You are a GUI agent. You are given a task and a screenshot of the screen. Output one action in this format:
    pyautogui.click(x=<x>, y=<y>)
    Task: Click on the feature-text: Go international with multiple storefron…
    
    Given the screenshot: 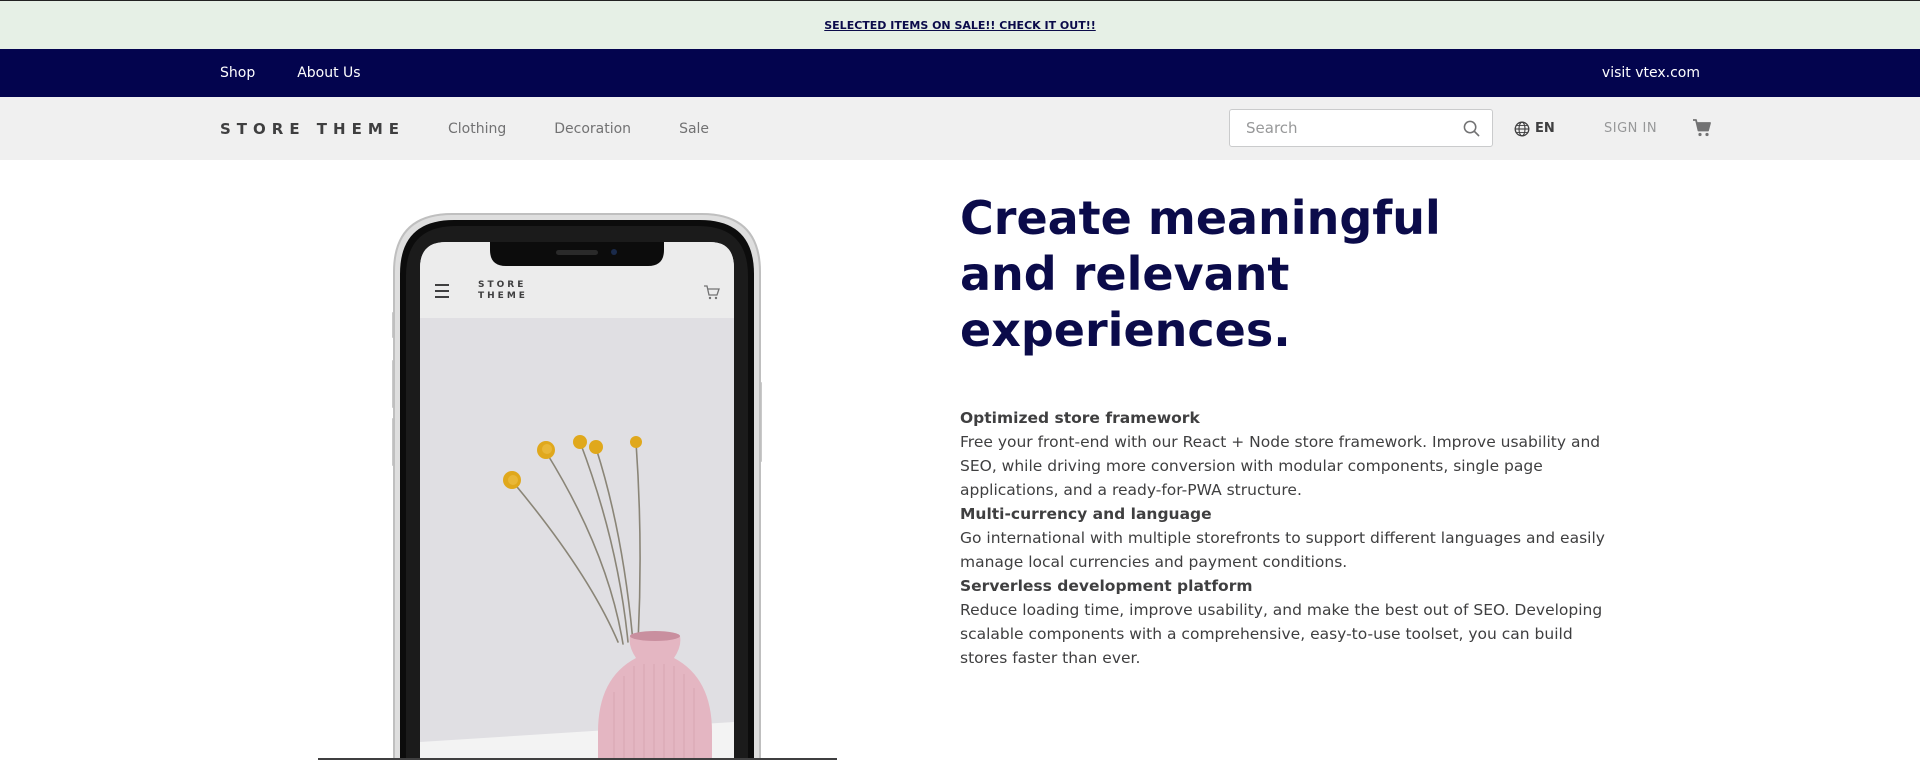 What is the action you would take?
    pyautogui.click(x=1282, y=550)
    